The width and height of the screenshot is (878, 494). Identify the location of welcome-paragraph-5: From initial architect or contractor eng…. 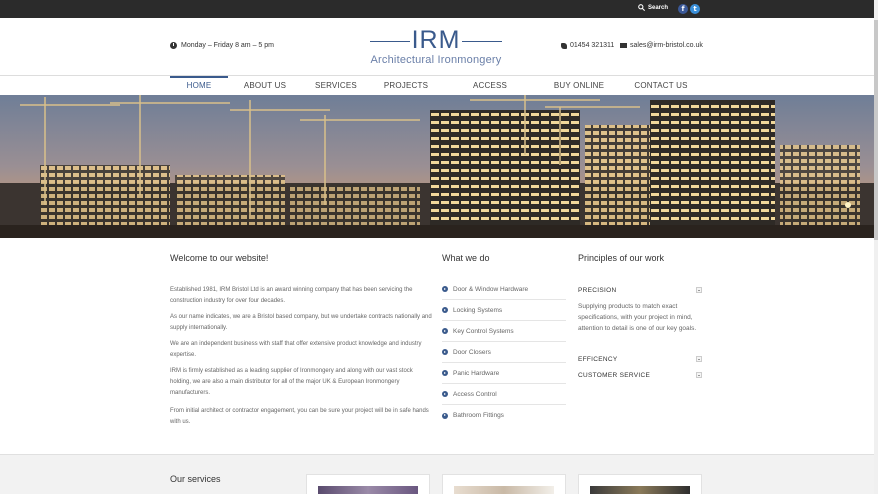
(299, 416).